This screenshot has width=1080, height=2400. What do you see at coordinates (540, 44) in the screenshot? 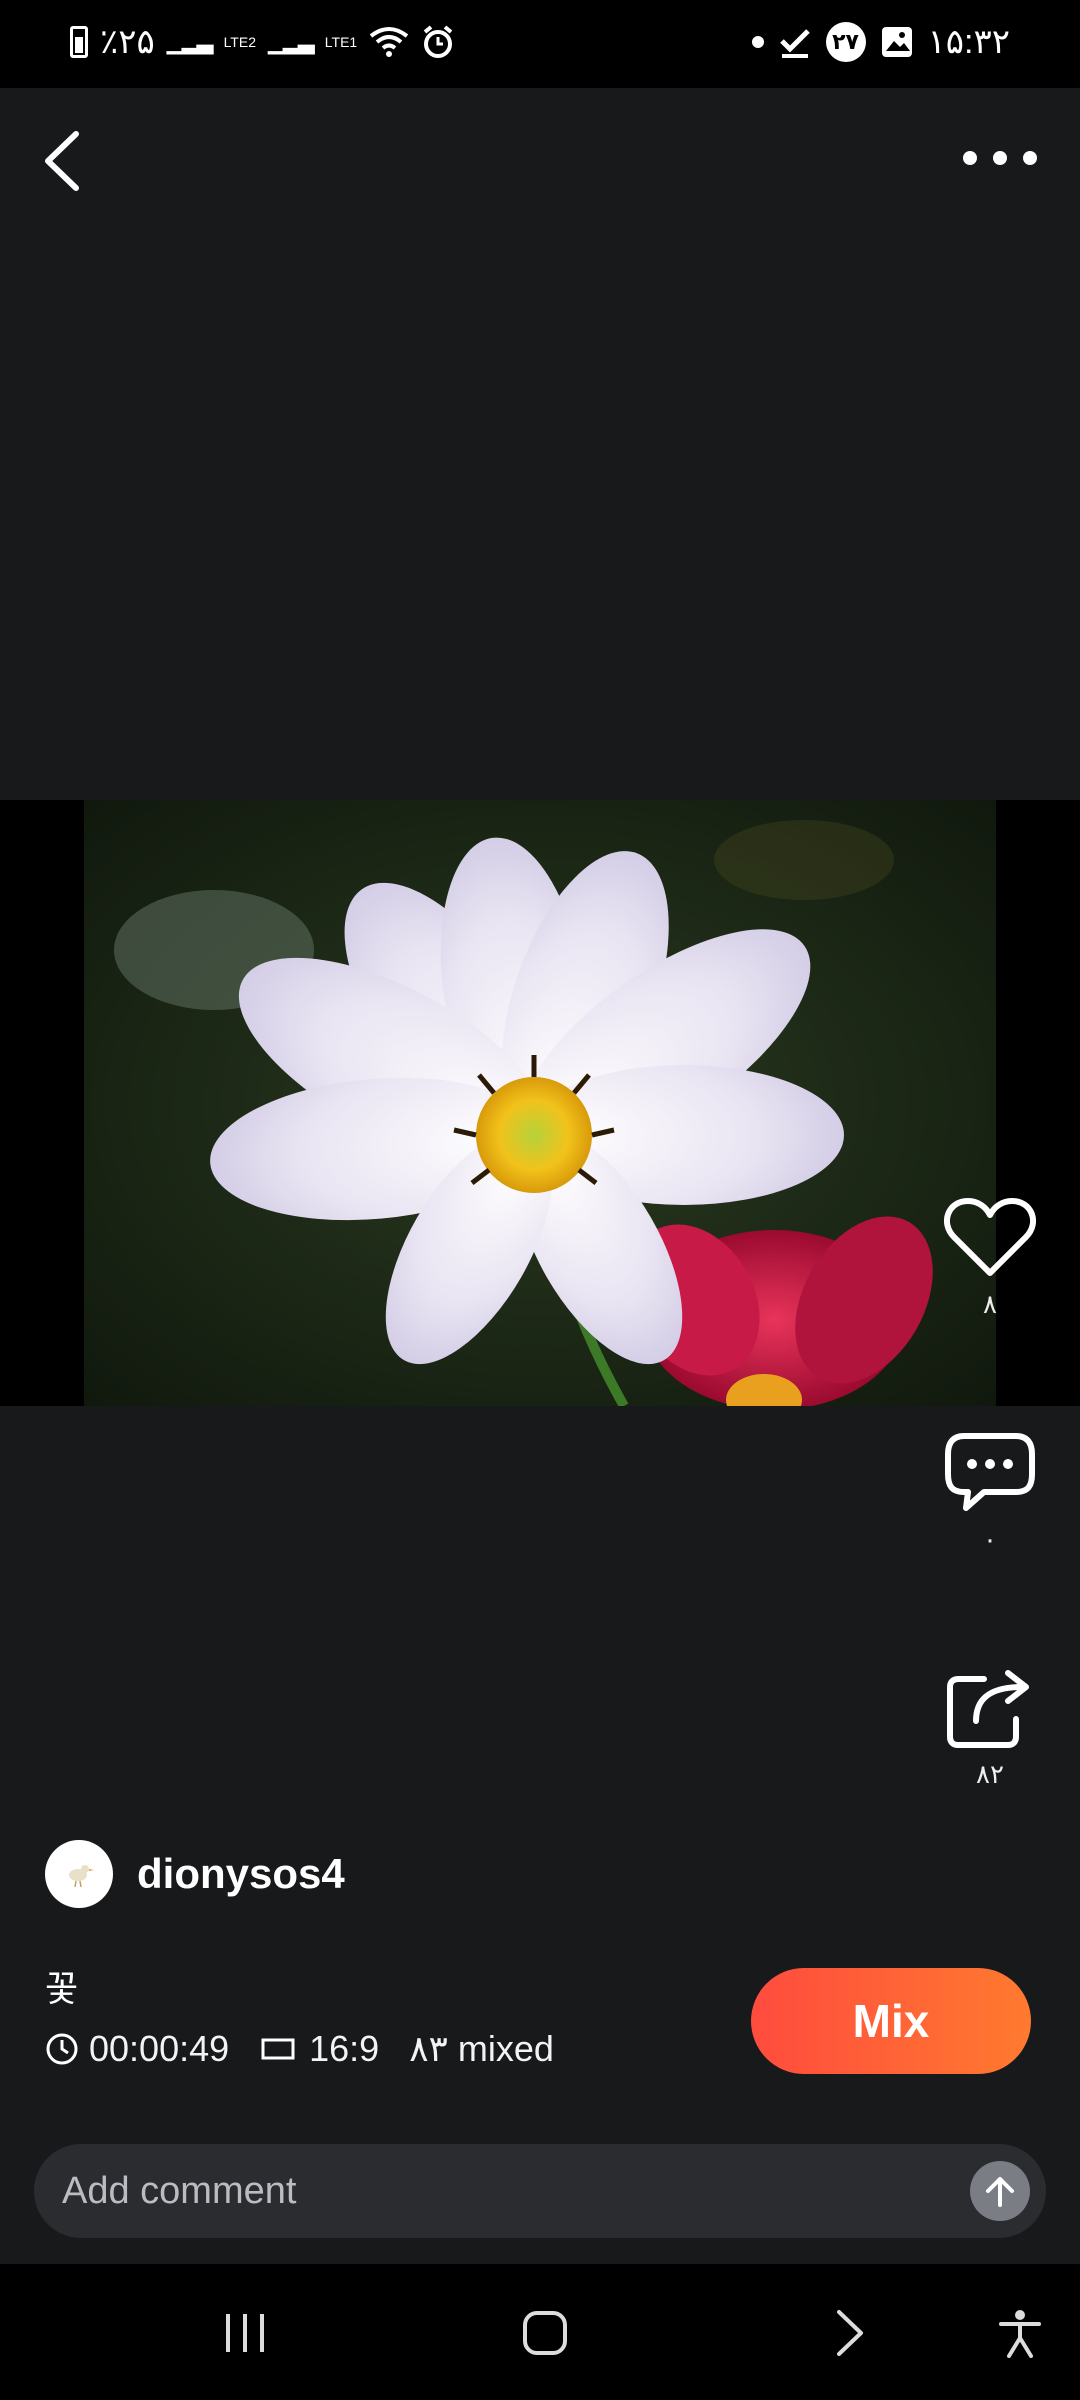
I see `status-bar: ٪۲۵ ▁▂▃ LTE2 ▁▂▃ LTE1 ۲۷ ۱۵:۳۲` at bounding box center [540, 44].